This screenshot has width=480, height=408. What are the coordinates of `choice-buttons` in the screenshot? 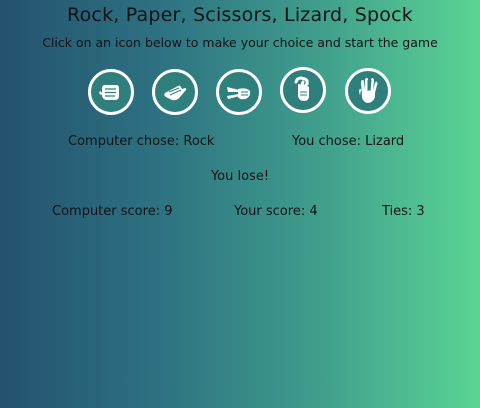 It's located at (240, 93).